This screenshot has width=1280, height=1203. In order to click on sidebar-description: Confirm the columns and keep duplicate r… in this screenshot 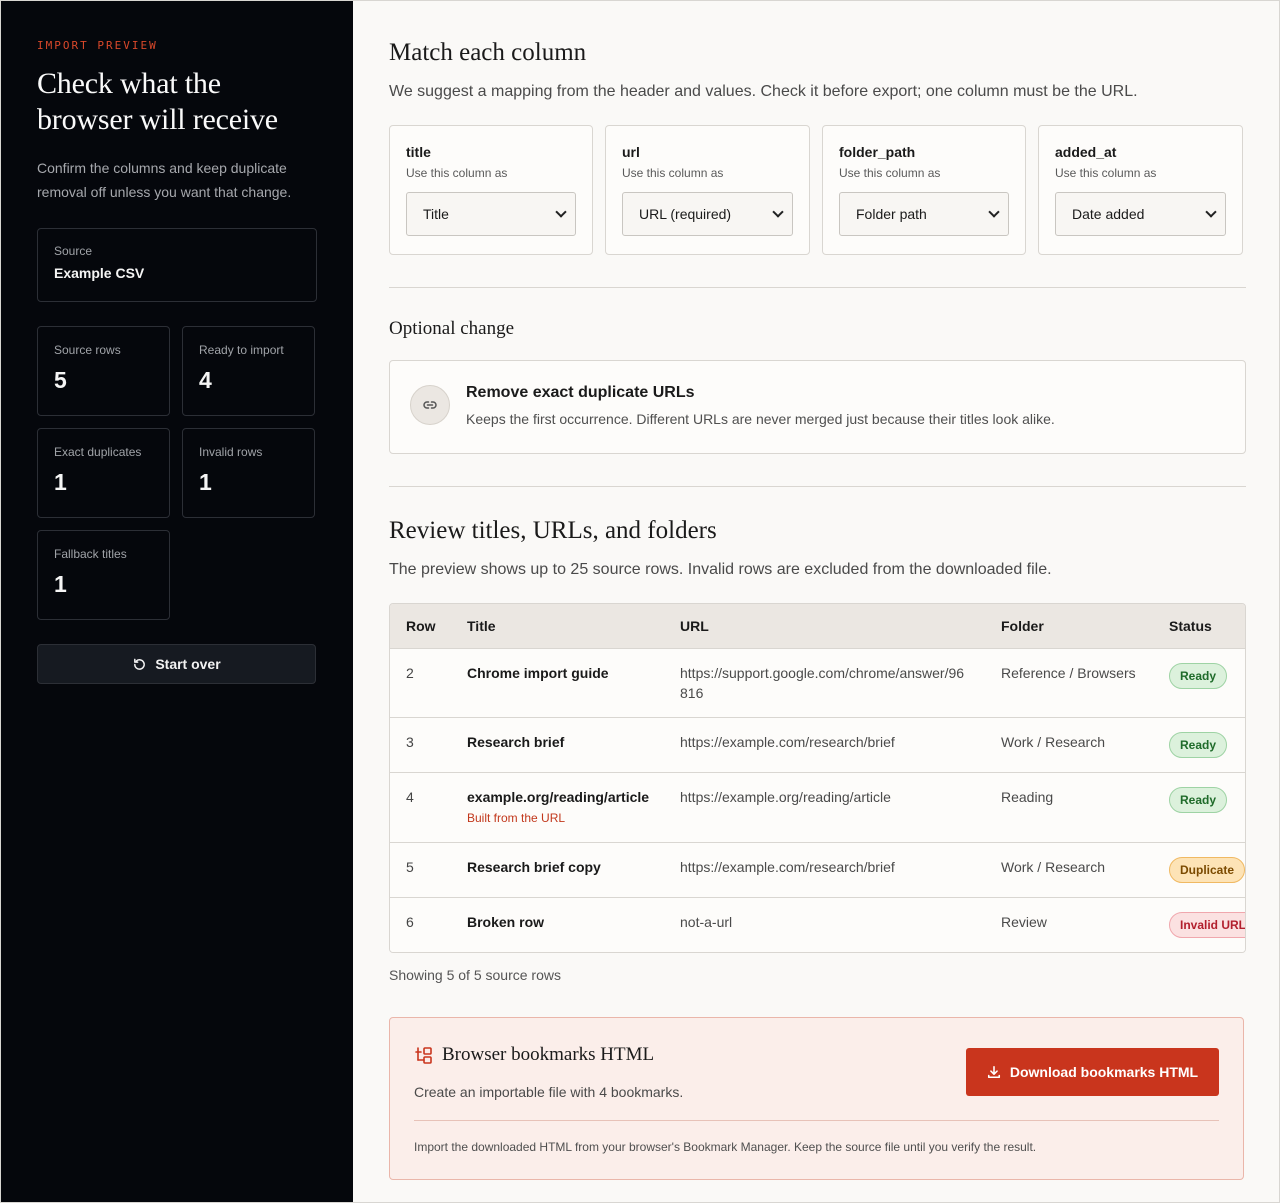, I will do `click(164, 180)`.